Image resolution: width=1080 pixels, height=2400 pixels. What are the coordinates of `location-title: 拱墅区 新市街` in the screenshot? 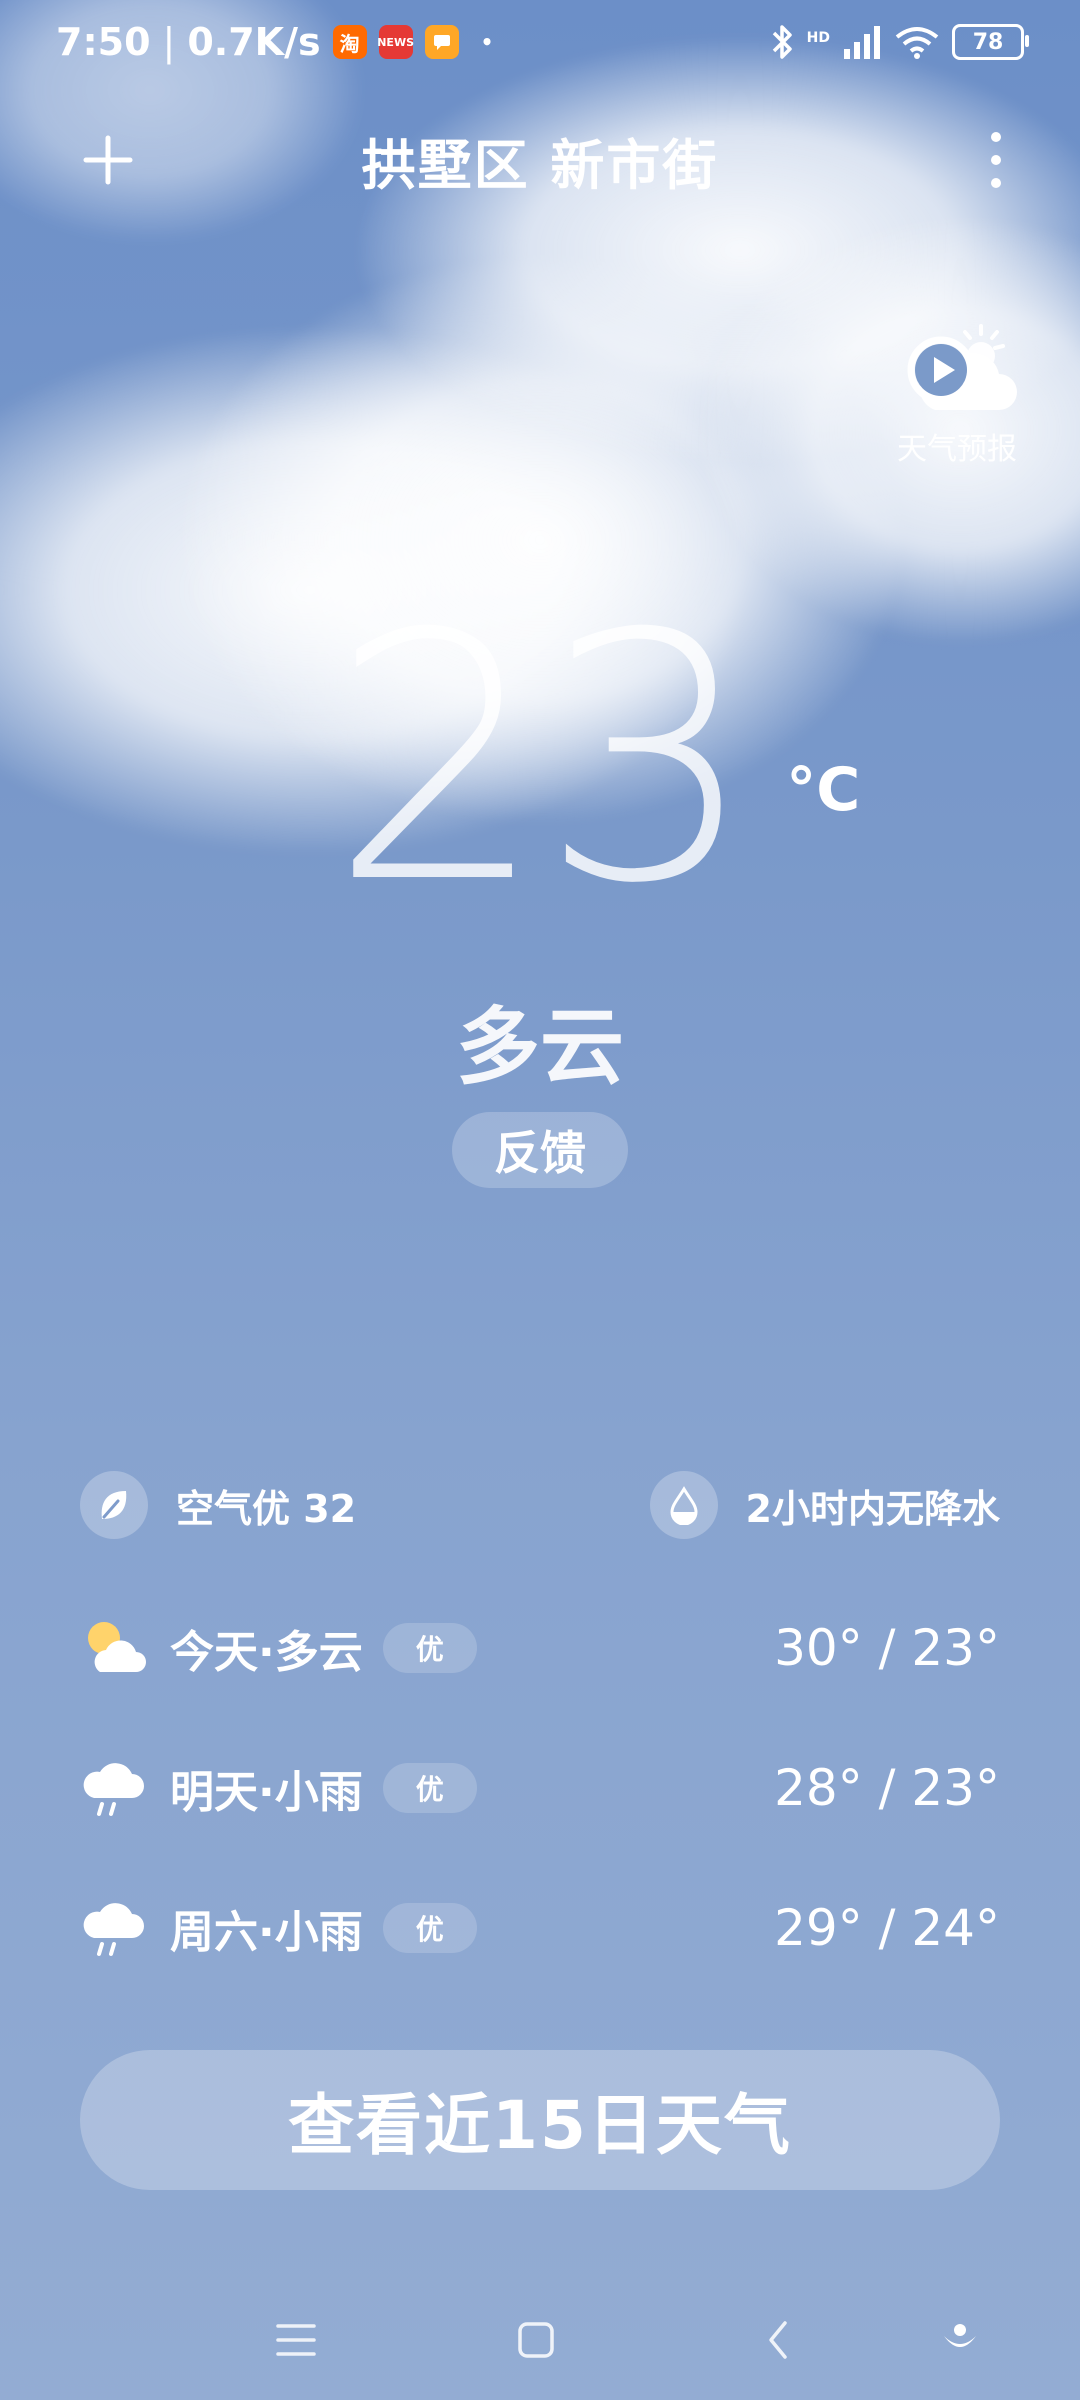 It's located at (540, 160).